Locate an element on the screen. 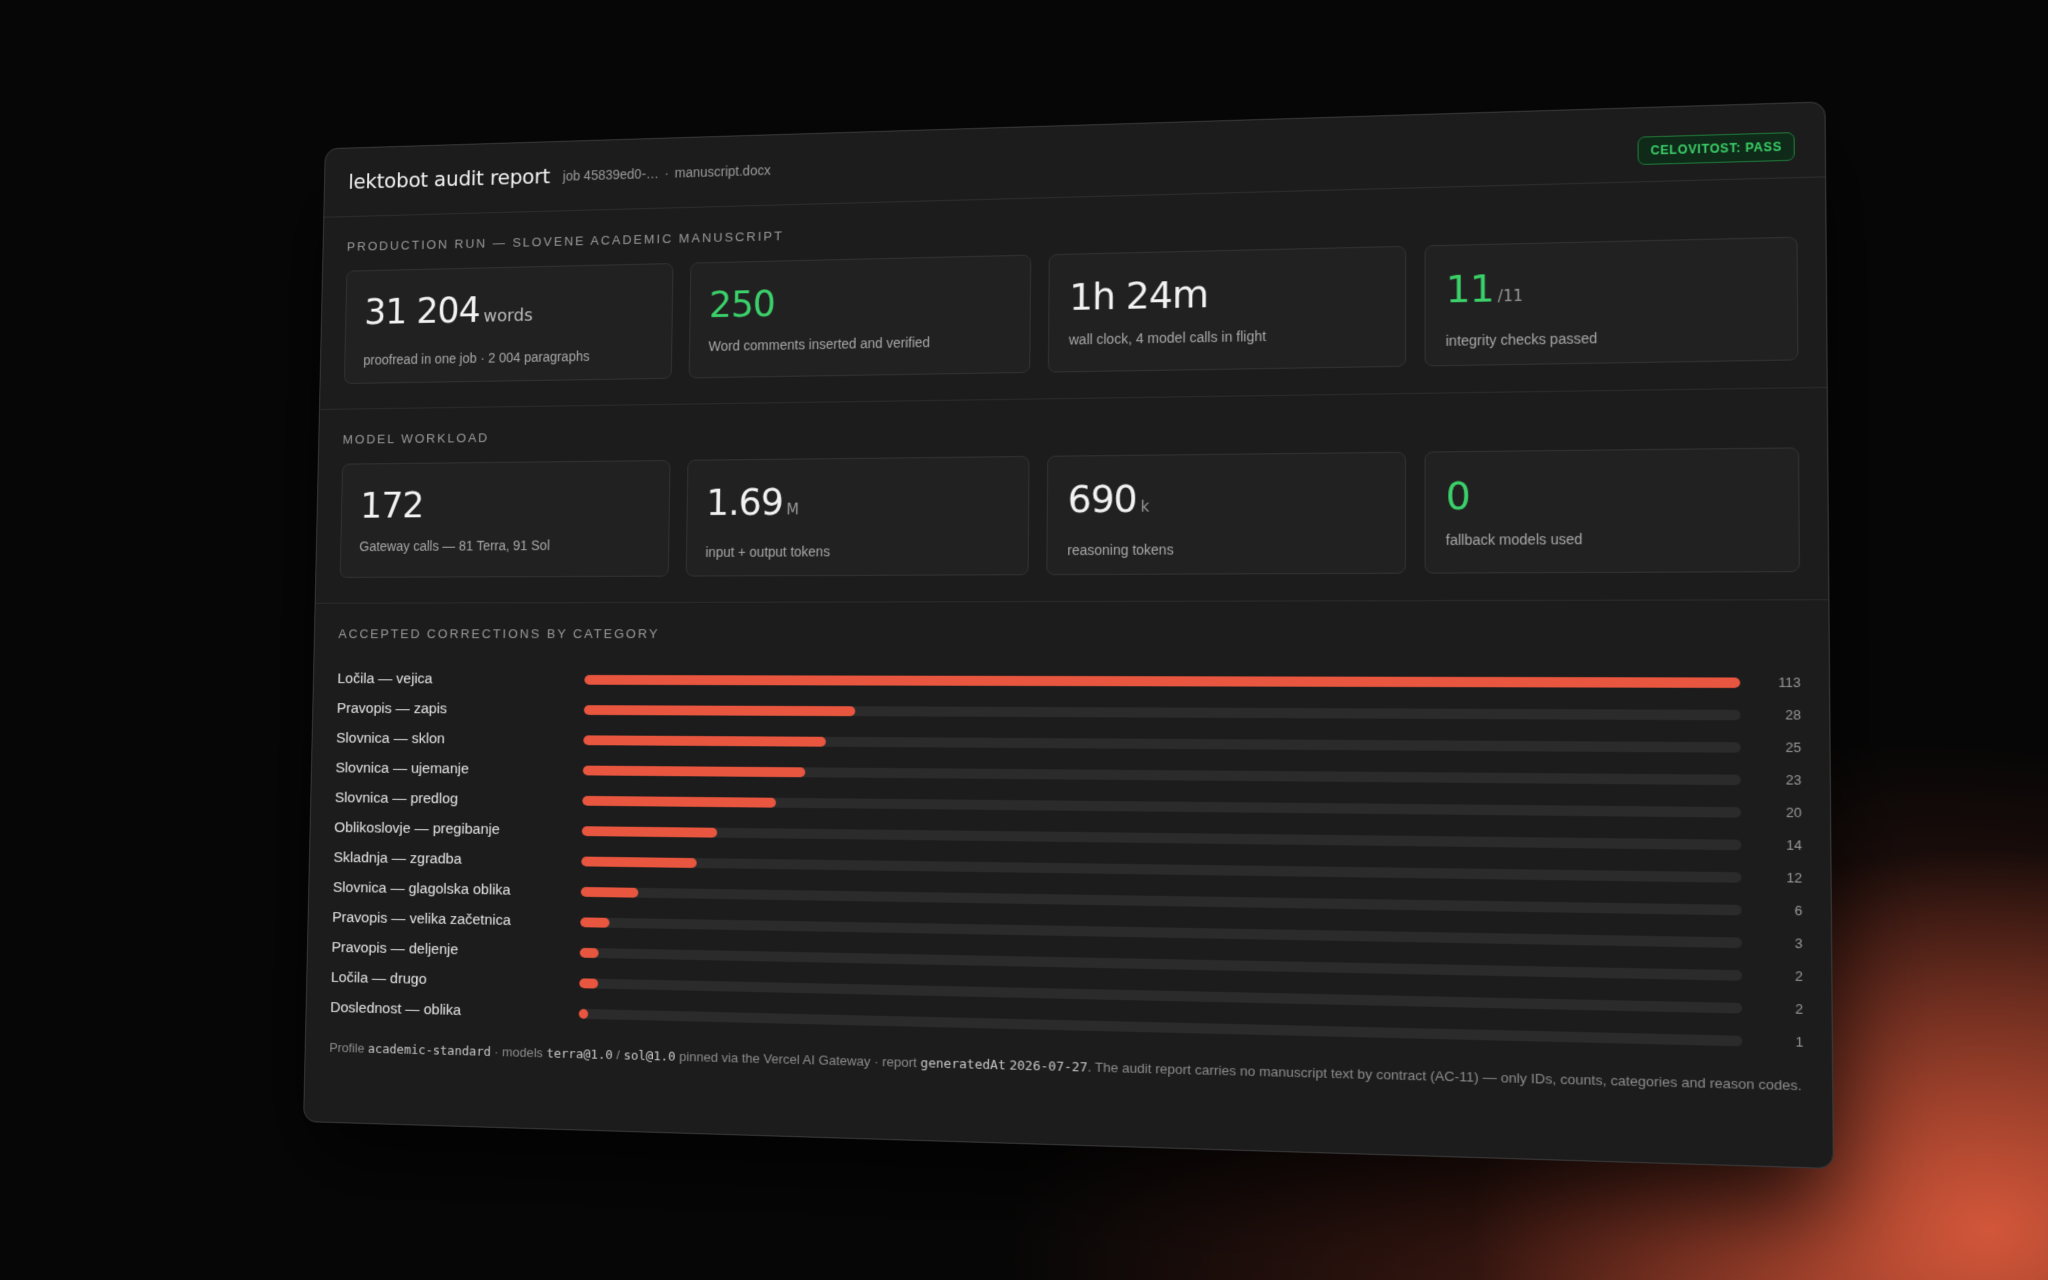 The width and height of the screenshot is (2048, 1280). stat-number: 1.69 is located at coordinates (744, 502).